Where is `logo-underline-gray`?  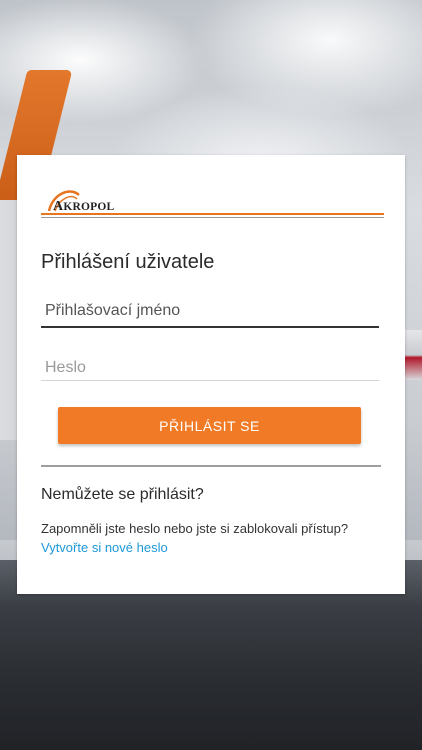 logo-underline-gray is located at coordinates (212, 217).